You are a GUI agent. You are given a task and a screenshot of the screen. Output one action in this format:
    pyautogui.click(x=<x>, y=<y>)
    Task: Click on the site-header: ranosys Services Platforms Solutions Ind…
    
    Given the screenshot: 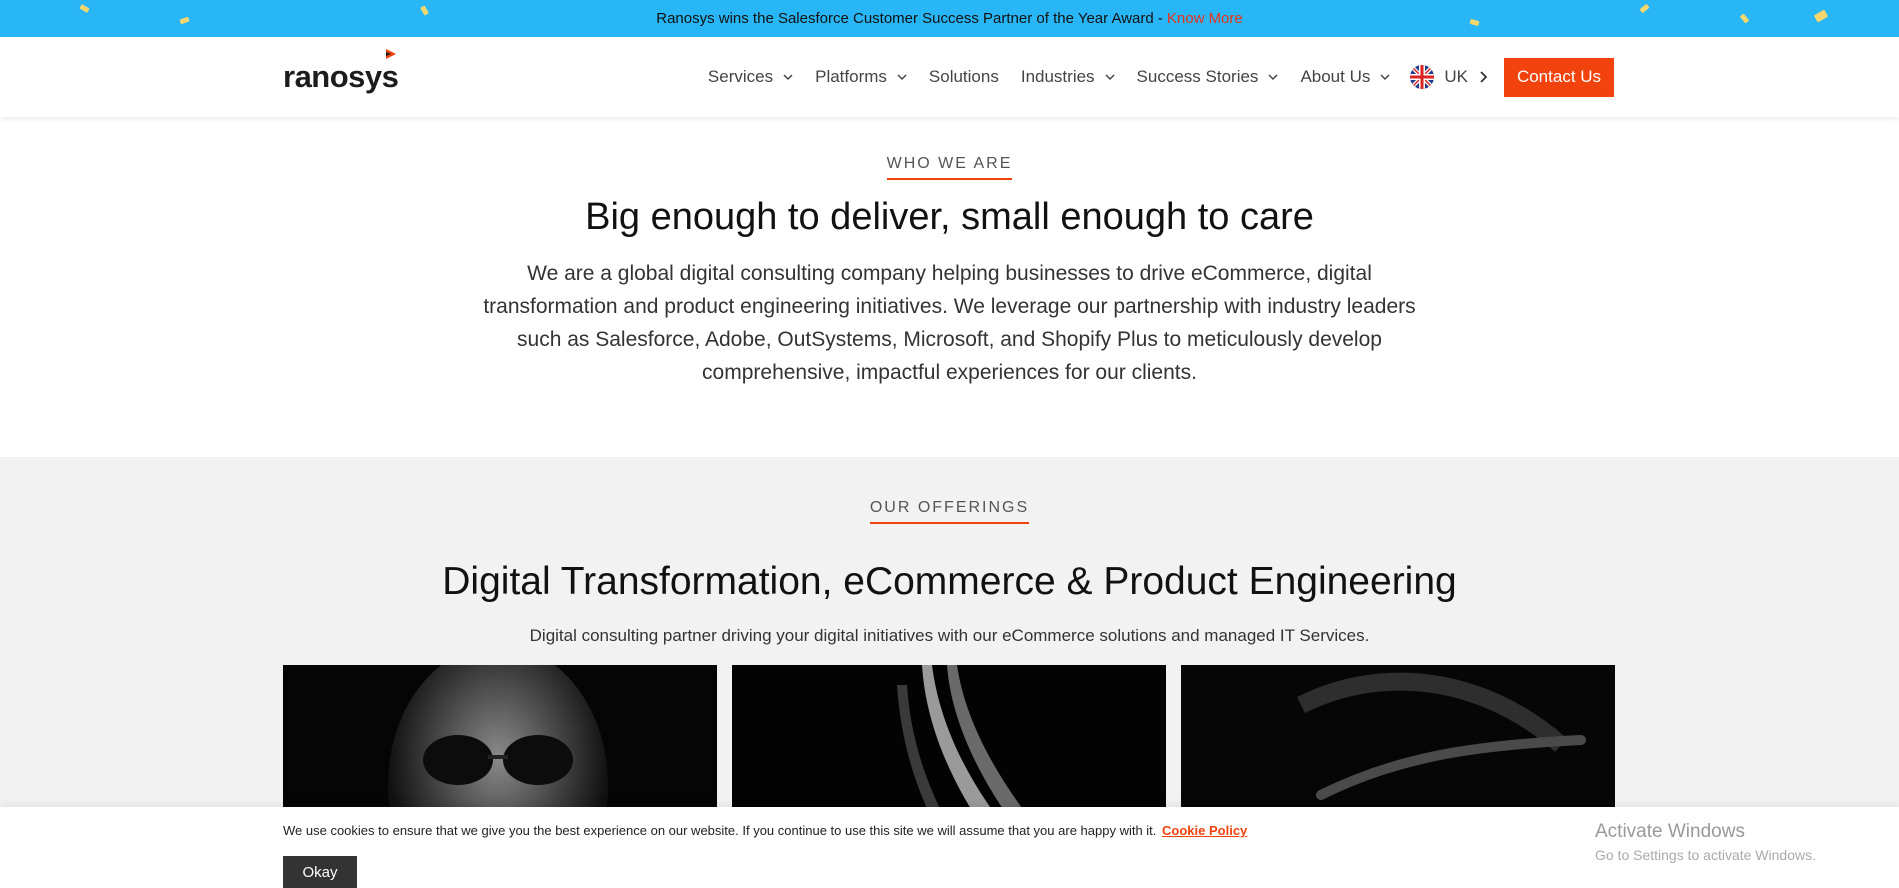 What is the action you would take?
    pyautogui.click(x=949, y=77)
    